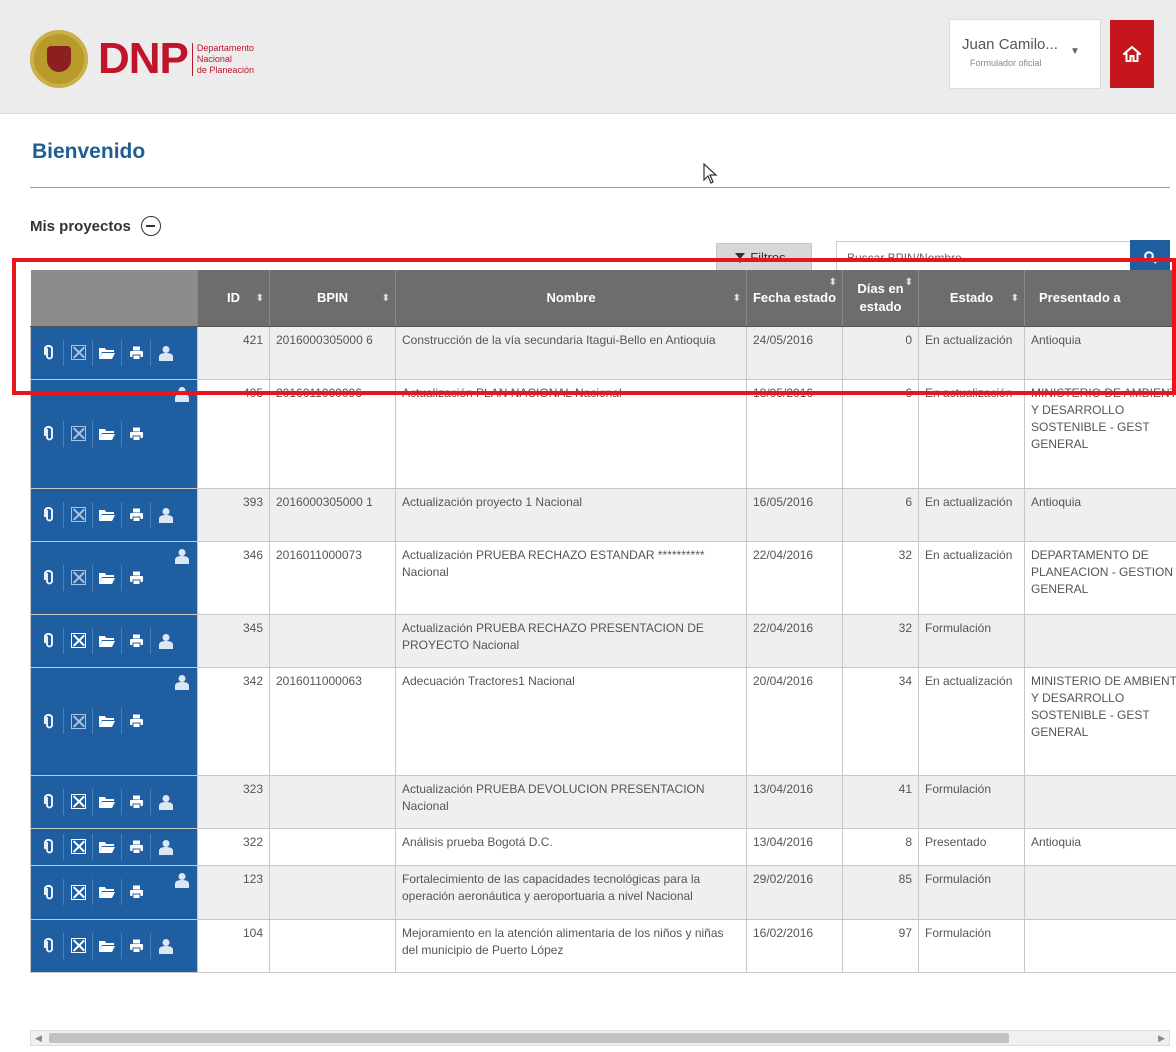  I want to click on collapse-icon, so click(150, 226).